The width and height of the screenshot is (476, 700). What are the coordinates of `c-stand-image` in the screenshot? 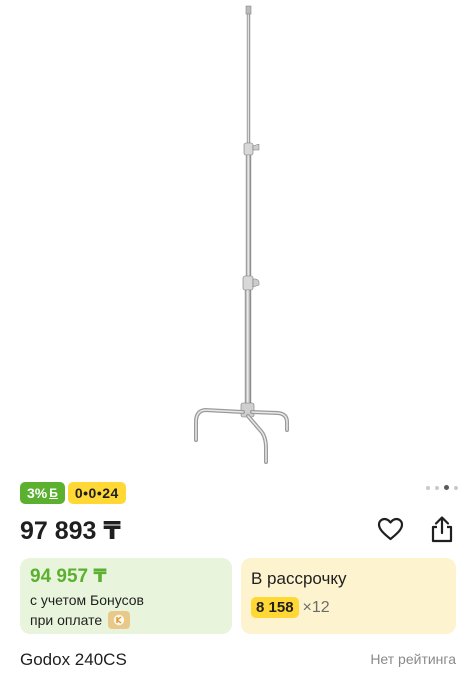 It's located at (241, 234).